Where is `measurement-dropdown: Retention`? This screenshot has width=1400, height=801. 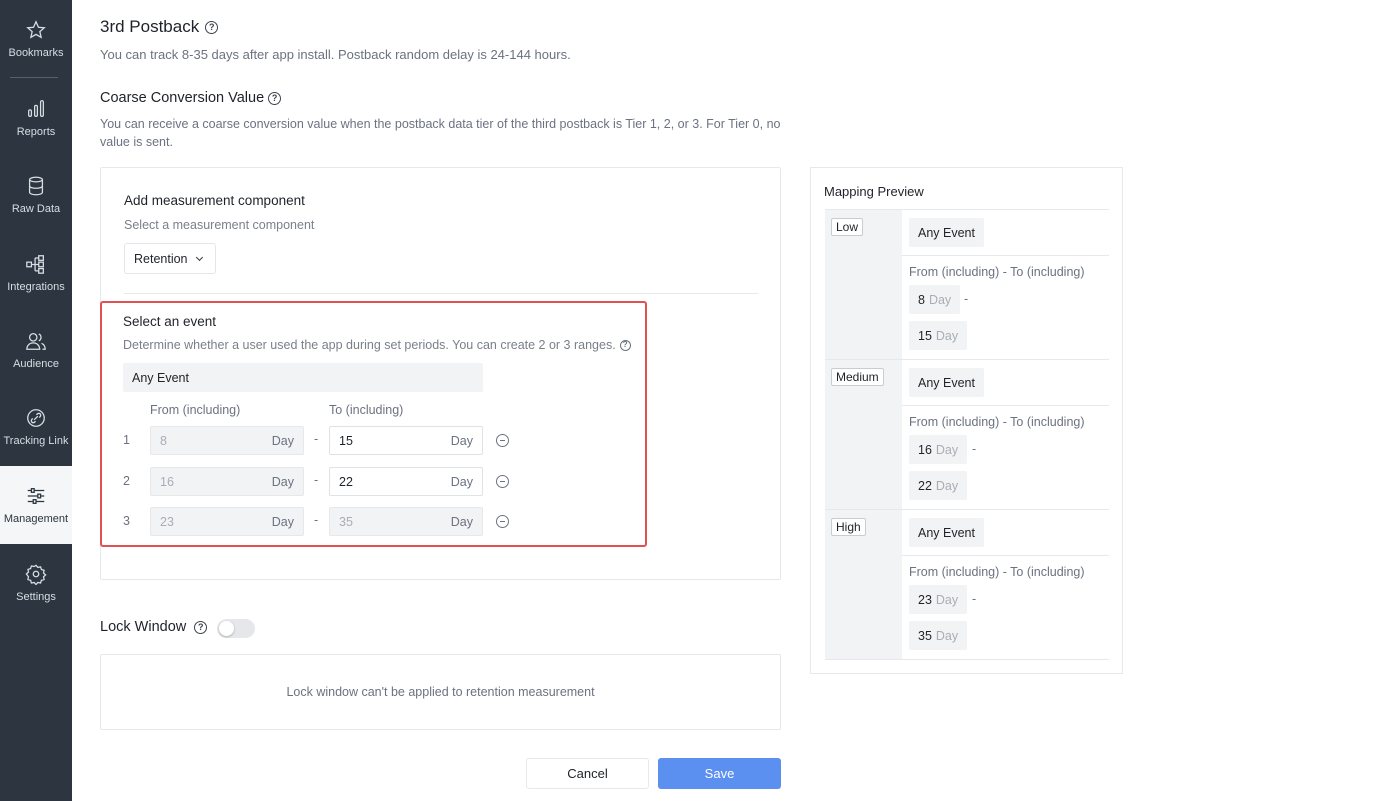
measurement-dropdown: Retention is located at coordinates (170, 258).